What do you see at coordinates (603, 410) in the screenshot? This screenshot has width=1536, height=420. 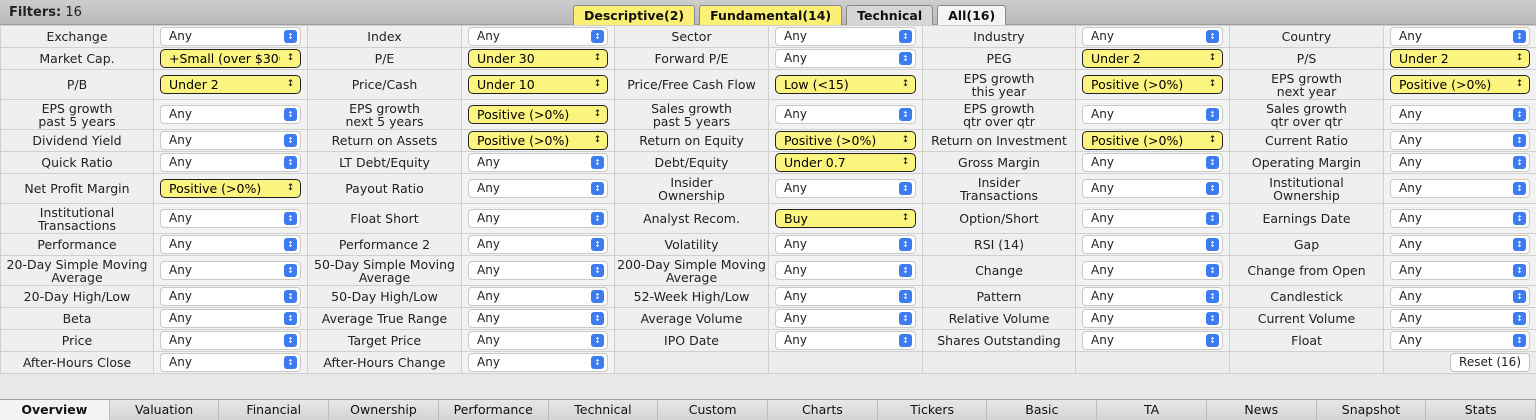 I see `view-tab-technical: Technical` at bounding box center [603, 410].